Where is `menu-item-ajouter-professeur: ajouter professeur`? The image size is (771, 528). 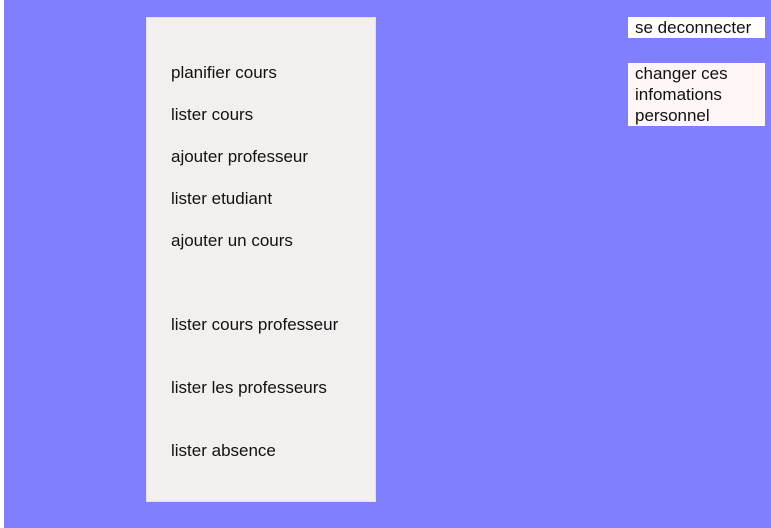 menu-item-ajouter-professeur: ajouter professeur is located at coordinates (239, 157).